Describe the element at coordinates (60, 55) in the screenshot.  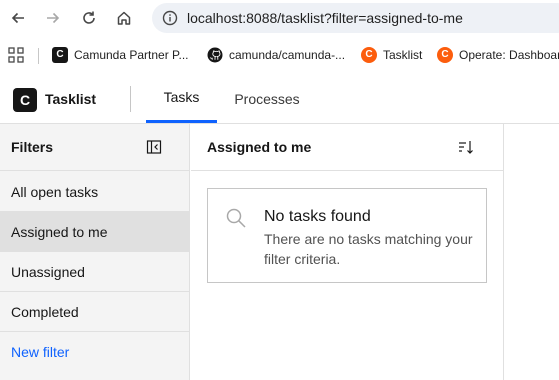
I see `camunda-icon: C` at that location.